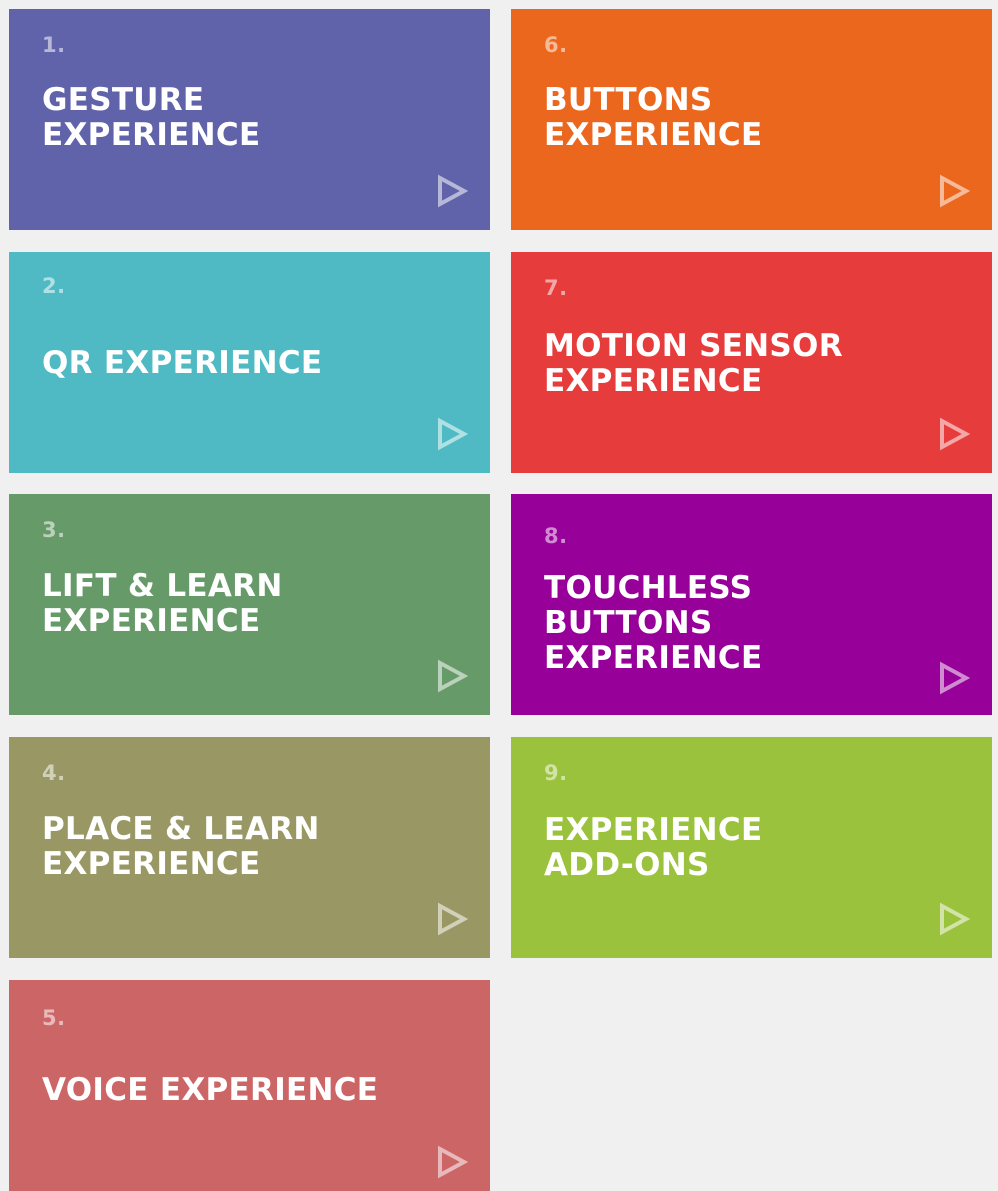 The width and height of the screenshot is (998, 1191). What do you see at coordinates (556, 45) in the screenshot?
I see `tile-number: 6.` at bounding box center [556, 45].